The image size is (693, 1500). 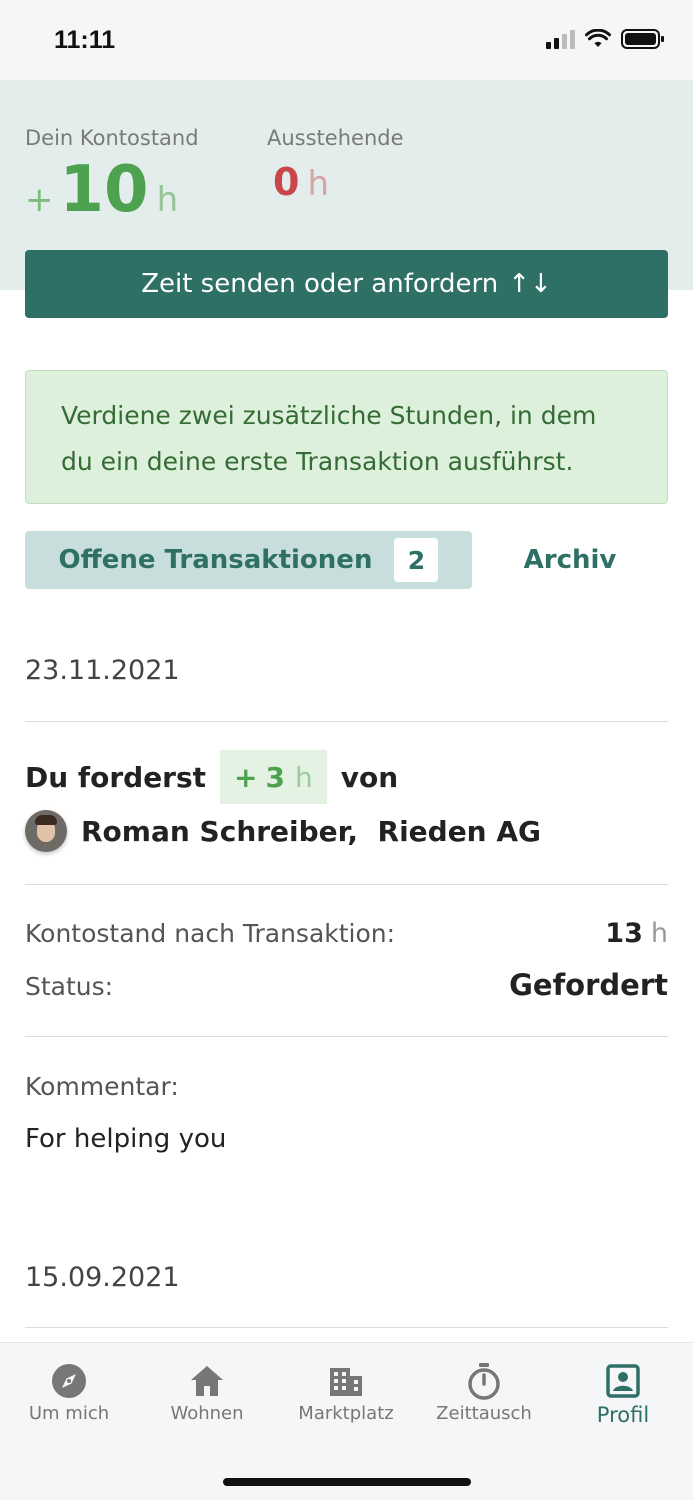 I want to click on swap-arrows-icon: ↑↓, so click(x=530, y=284).